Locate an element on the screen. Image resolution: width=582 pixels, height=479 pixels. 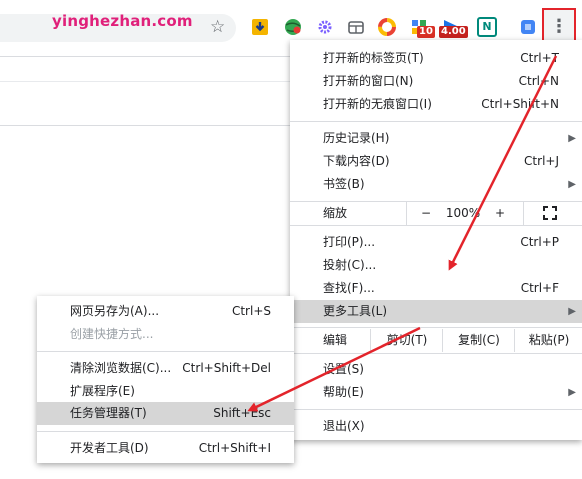
more-vert-icon: ⋮ is located at coordinates (559, 26).